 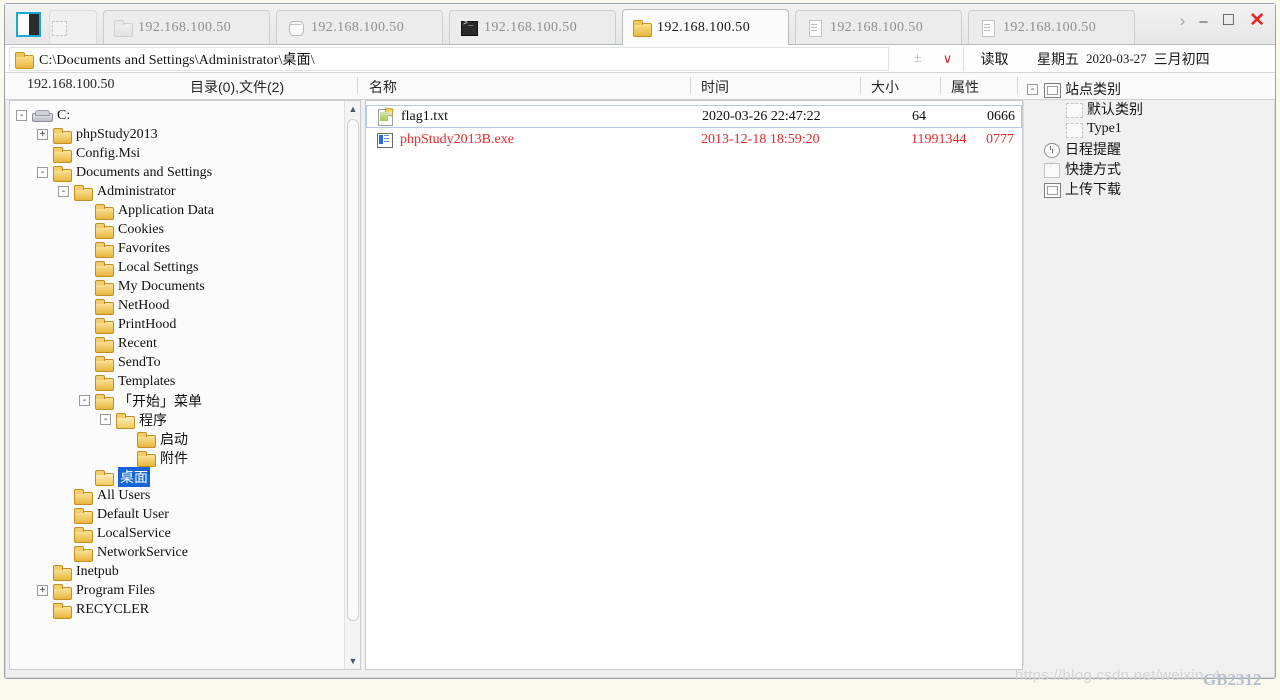 I want to click on tree-node: 附件, so click(x=188, y=457).